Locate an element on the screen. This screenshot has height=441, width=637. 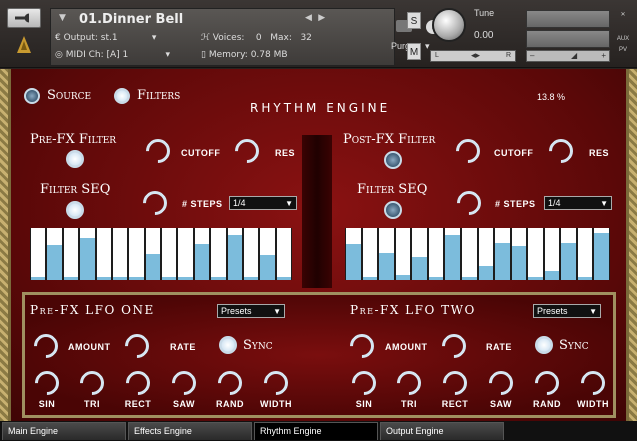
midi-row: ◎ MIDI Ch: [A] 1 ▾ is located at coordinates (112, 55).